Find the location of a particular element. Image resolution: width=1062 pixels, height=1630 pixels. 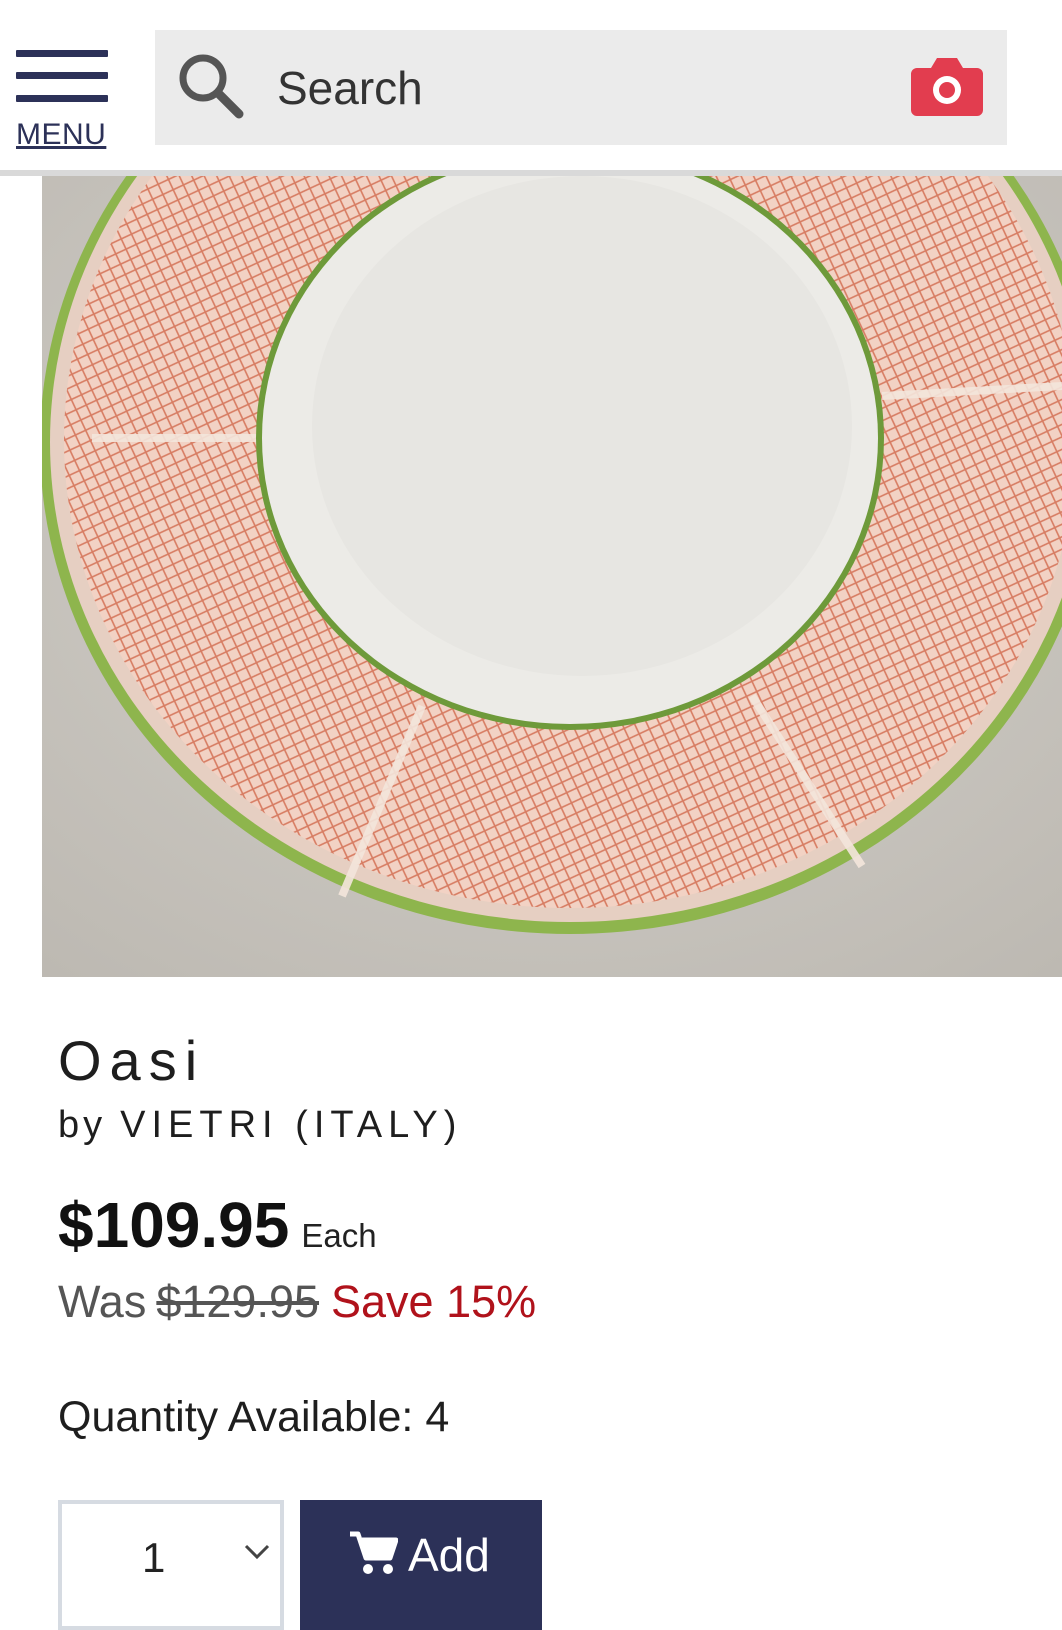

was-price-row: Was $129.95 Save 15% is located at coordinates (297, 1302).